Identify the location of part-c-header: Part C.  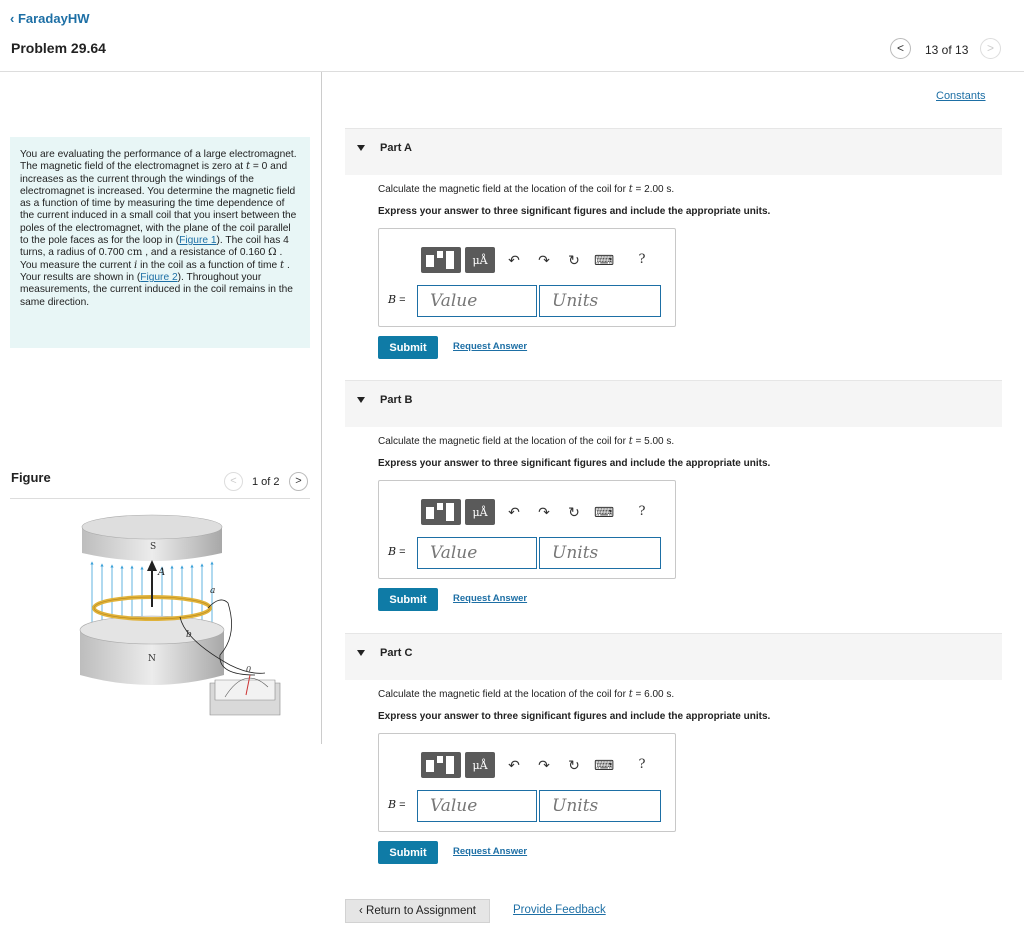
(673, 656).